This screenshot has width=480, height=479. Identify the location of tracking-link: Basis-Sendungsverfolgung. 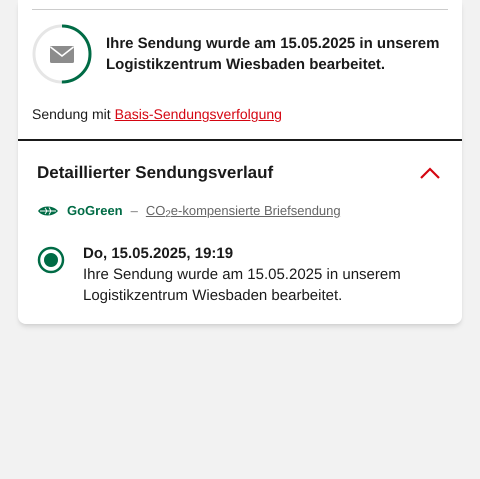
(198, 114).